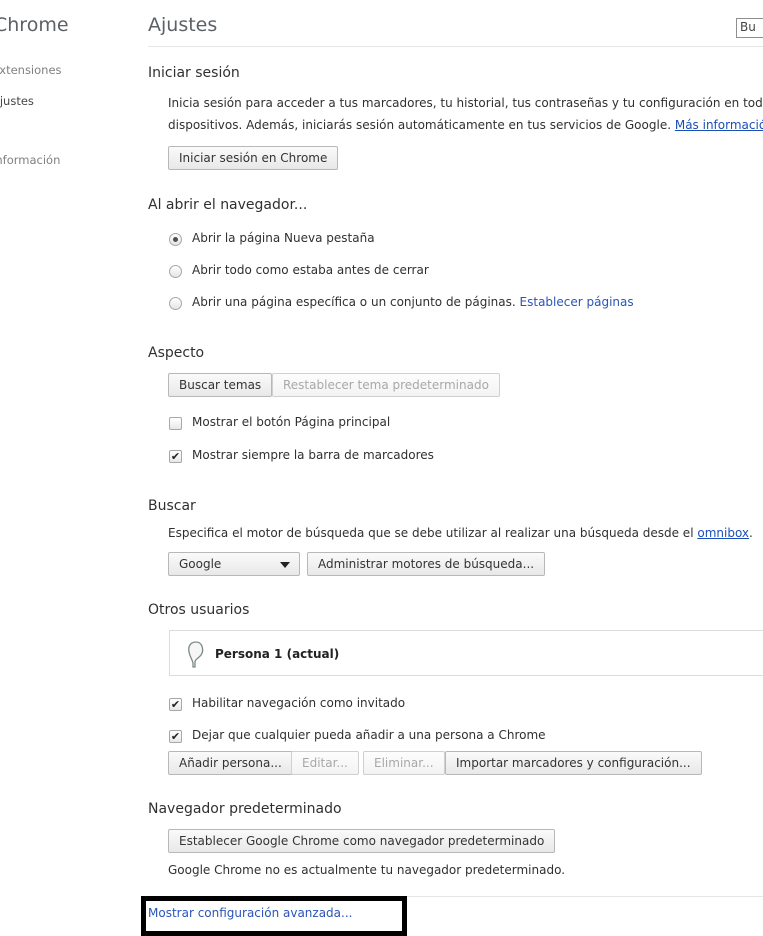  I want to click on show-bookmarks-checkbox: ✔, so click(175, 456).